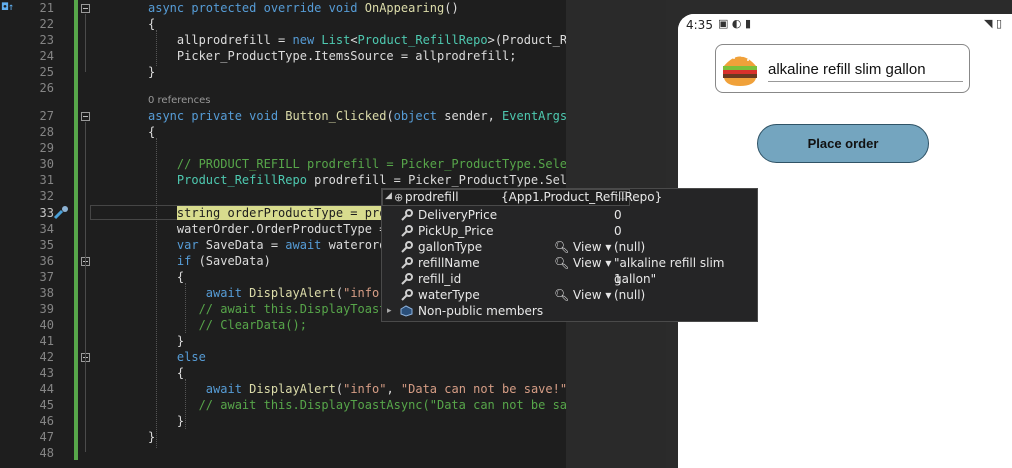 This screenshot has width=1012, height=468. Describe the element at coordinates (699, 25) in the screenshot. I see `status-time: 4:35` at that location.